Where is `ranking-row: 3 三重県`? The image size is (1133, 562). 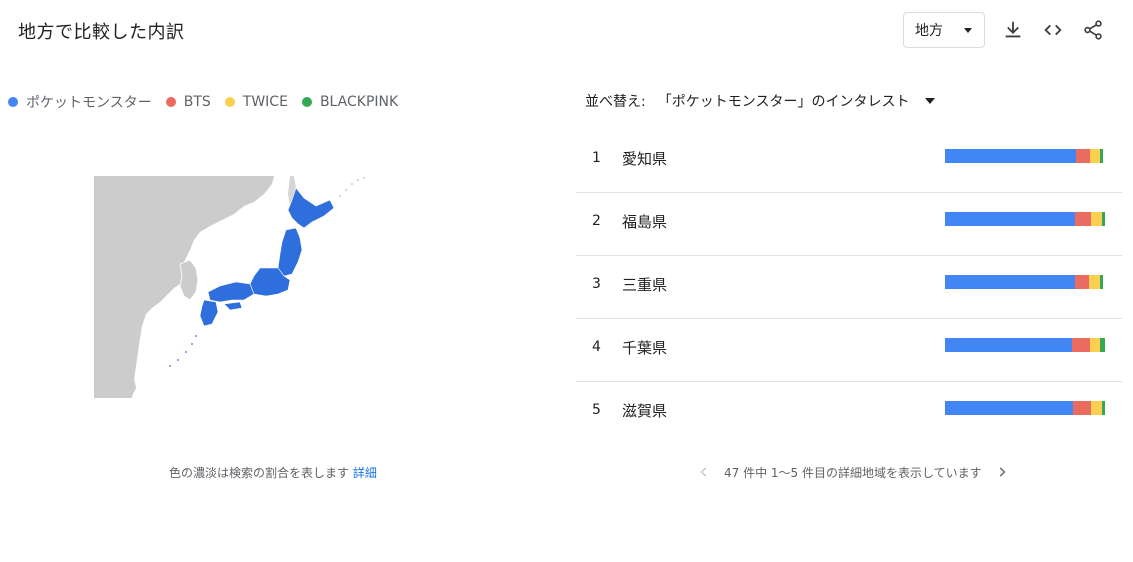
ranking-row: 3 三重県 is located at coordinates (849, 287).